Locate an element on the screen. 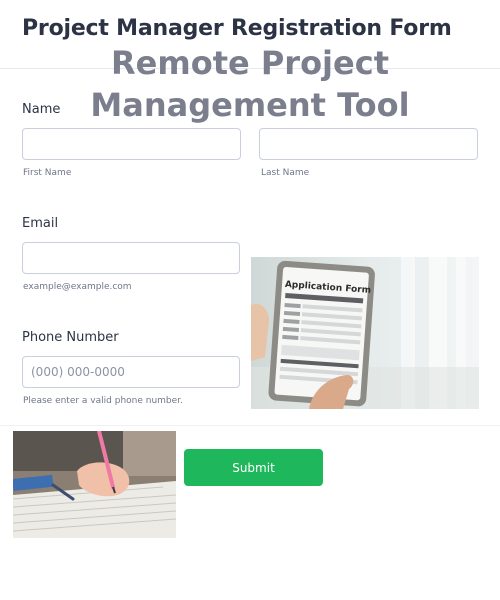 The width and height of the screenshot is (500, 600). first-name-input is located at coordinates (131, 144).